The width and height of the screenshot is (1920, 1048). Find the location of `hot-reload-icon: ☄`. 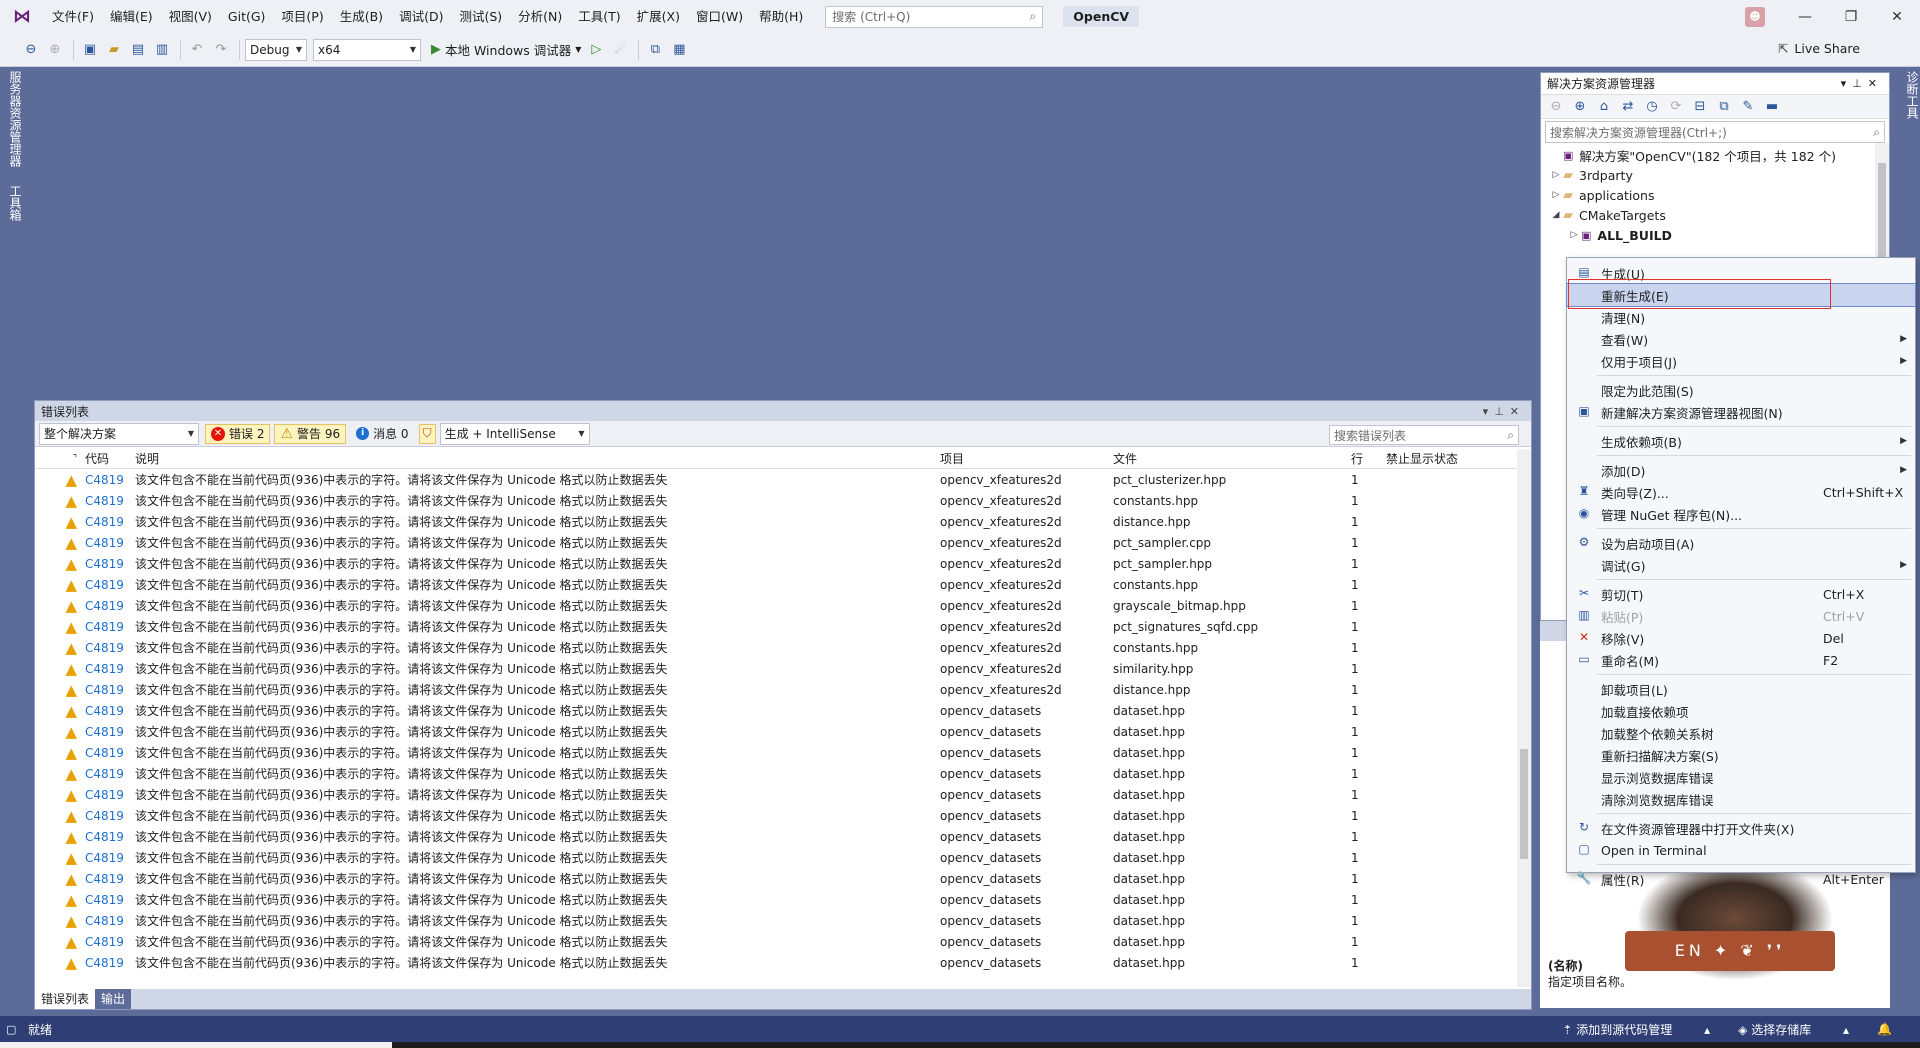

hot-reload-icon: ☄ is located at coordinates (620, 50).